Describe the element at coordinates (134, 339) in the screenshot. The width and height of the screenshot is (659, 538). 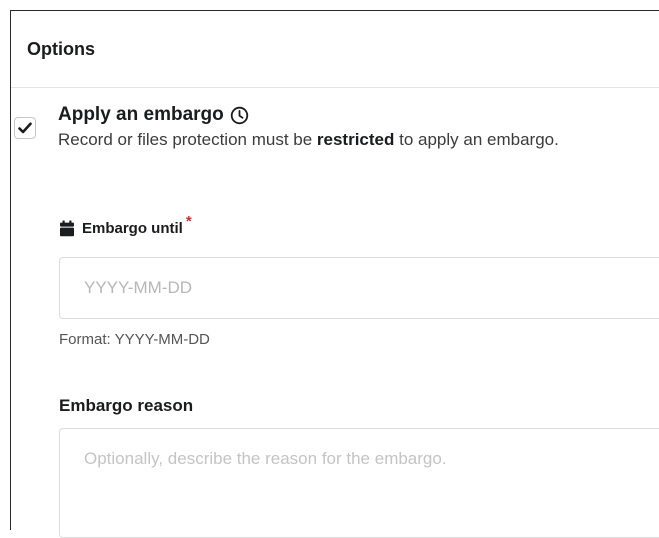
I see `date-format-hint: Format: YYYY-MM-DD` at that location.